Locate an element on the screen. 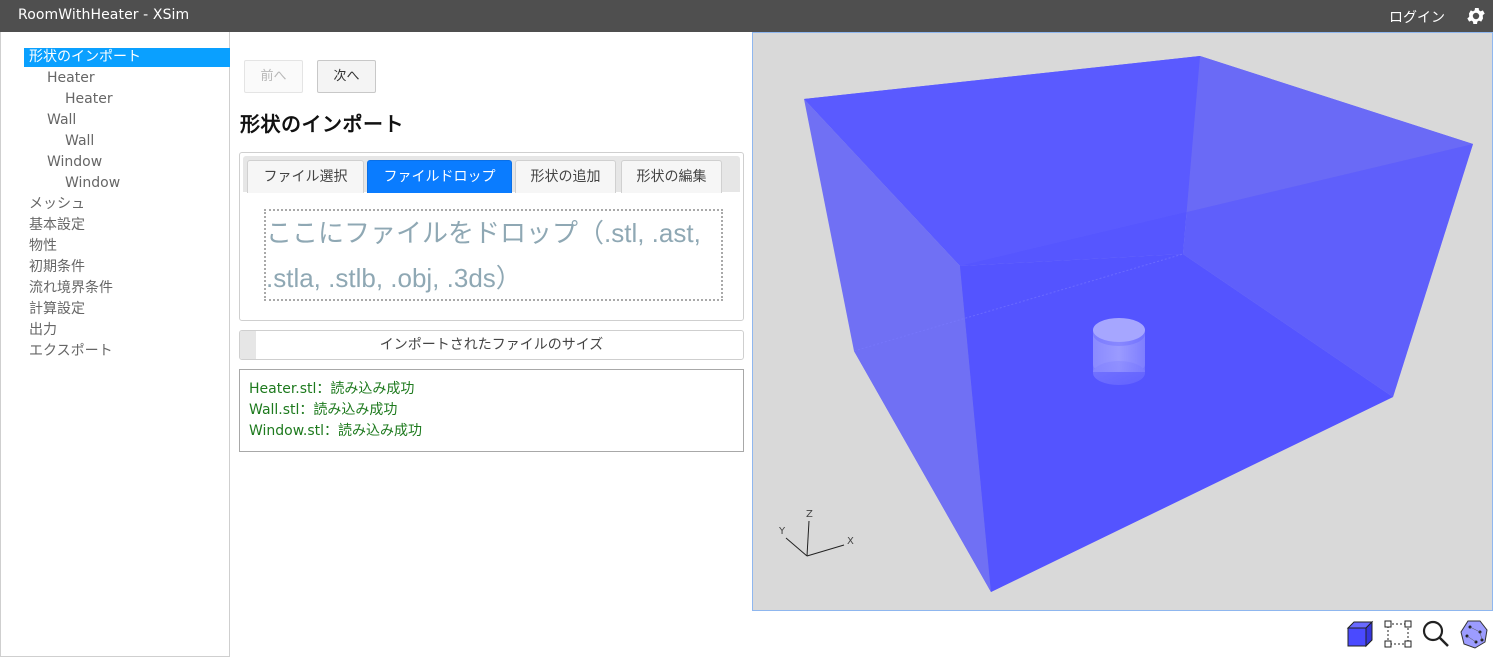 The height and width of the screenshot is (657, 1493). box-select-icon is located at coordinates (1398, 634).